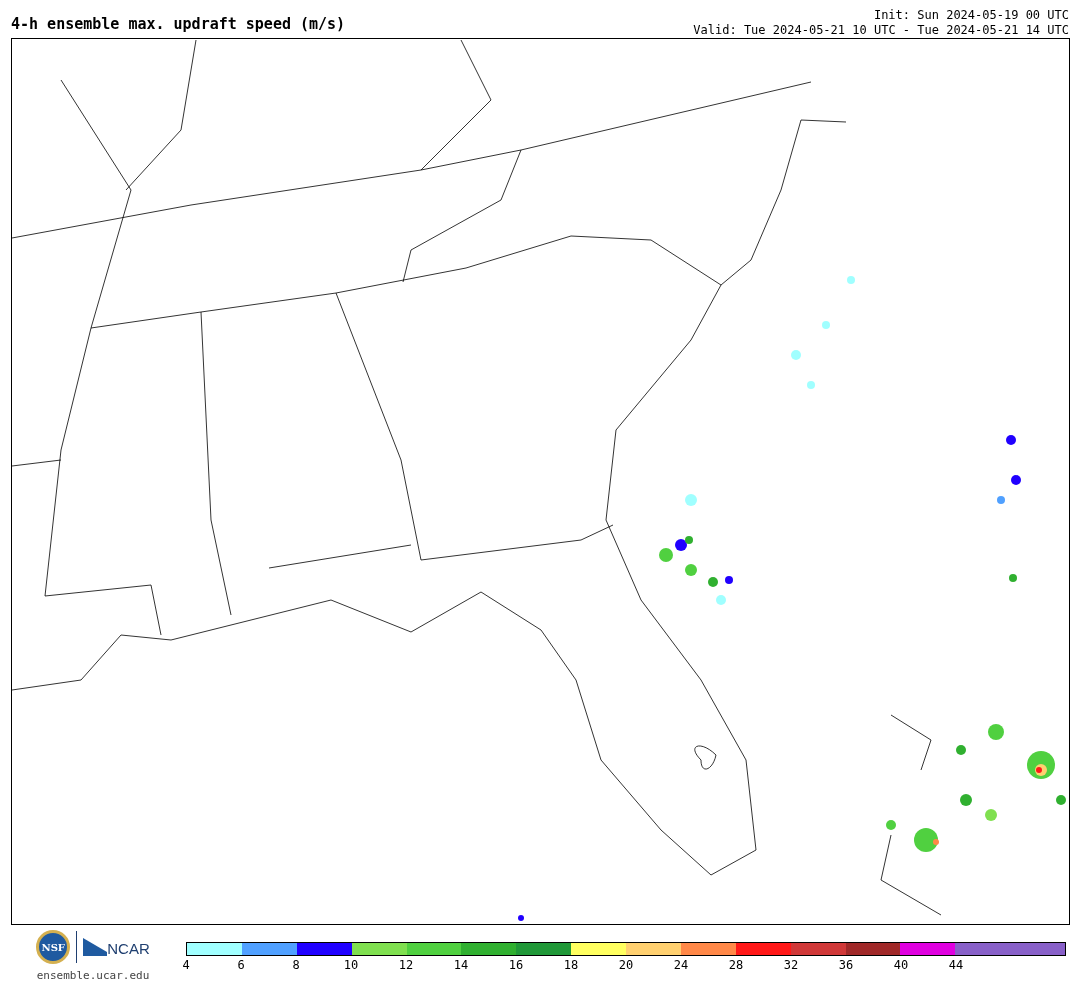 Image resolution: width=1080 pixels, height=988 pixels. Describe the element at coordinates (571, 965) in the screenshot. I see `scale-tick-label: 18` at that location.